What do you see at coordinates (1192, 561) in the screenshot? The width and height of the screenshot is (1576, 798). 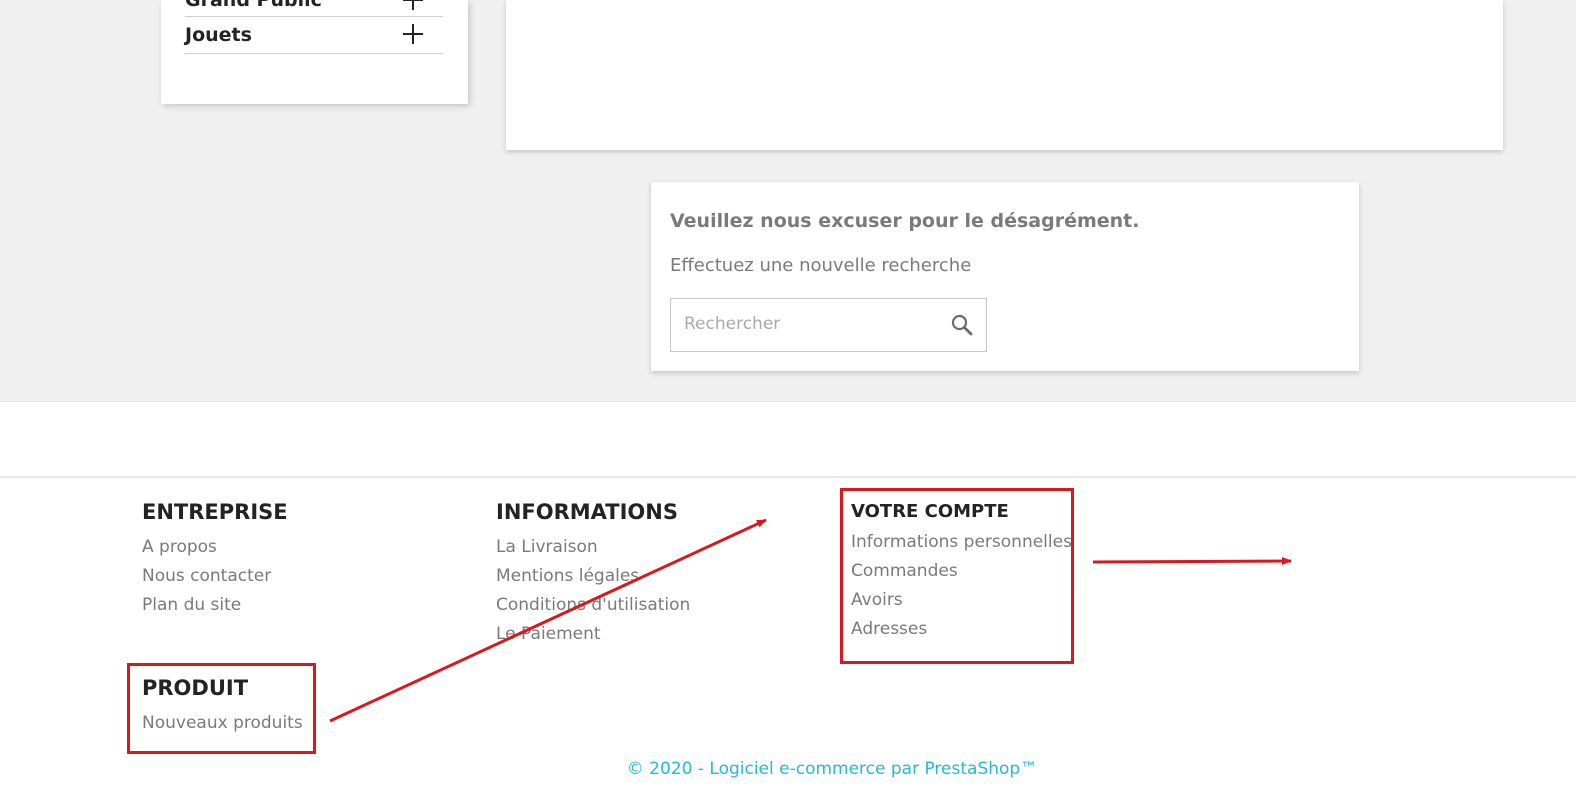 I see `annotation-arrow-right` at bounding box center [1192, 561].